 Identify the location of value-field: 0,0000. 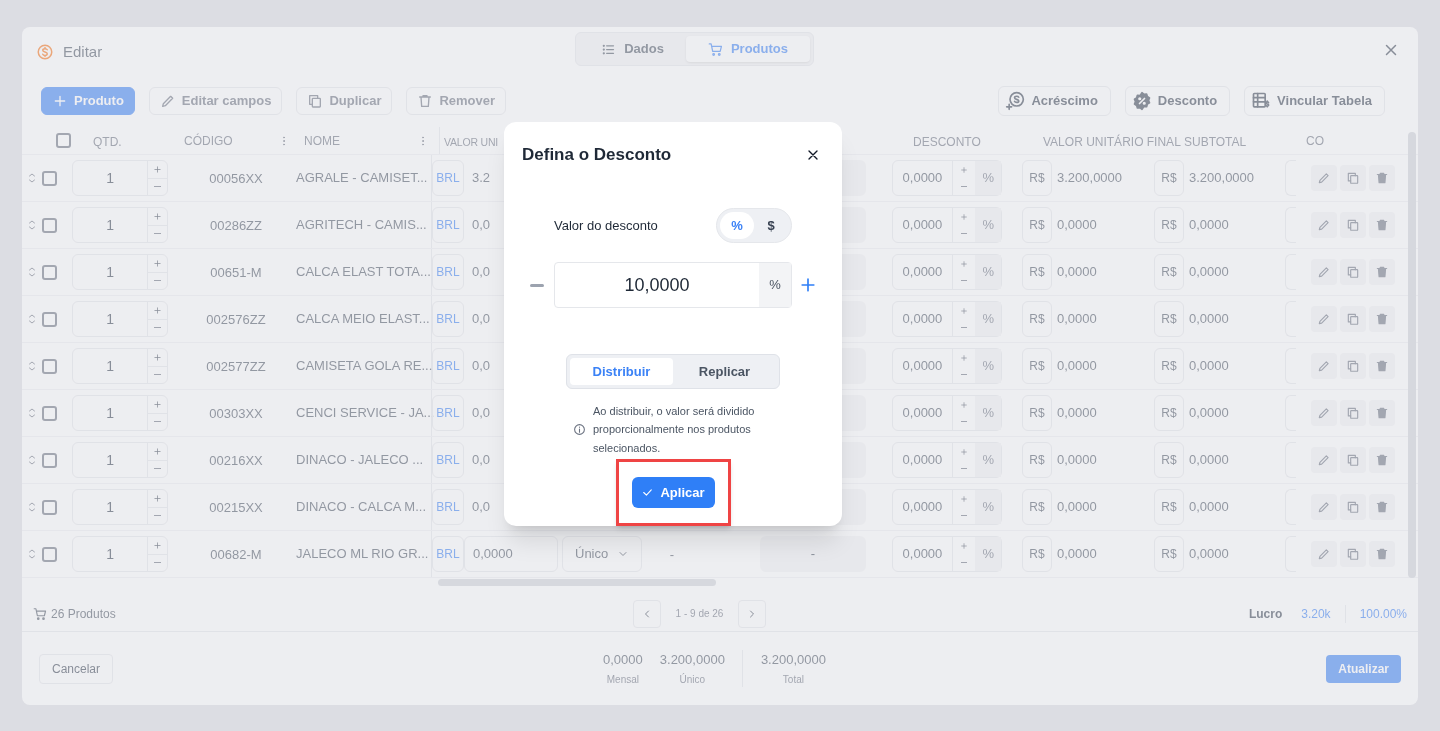
(511, 554).